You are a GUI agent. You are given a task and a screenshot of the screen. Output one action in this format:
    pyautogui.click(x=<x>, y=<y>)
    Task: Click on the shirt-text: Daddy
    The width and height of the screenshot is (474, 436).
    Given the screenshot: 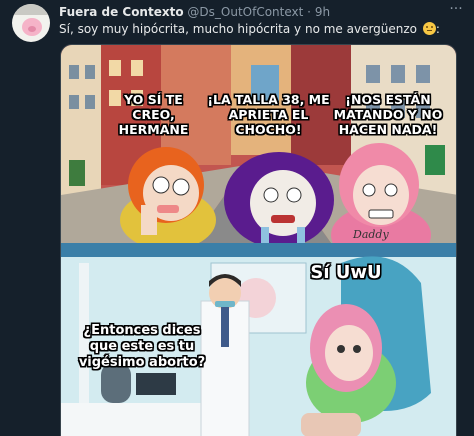 What is the action you would take?
    pyautogui.click(x=371, y=234)
    